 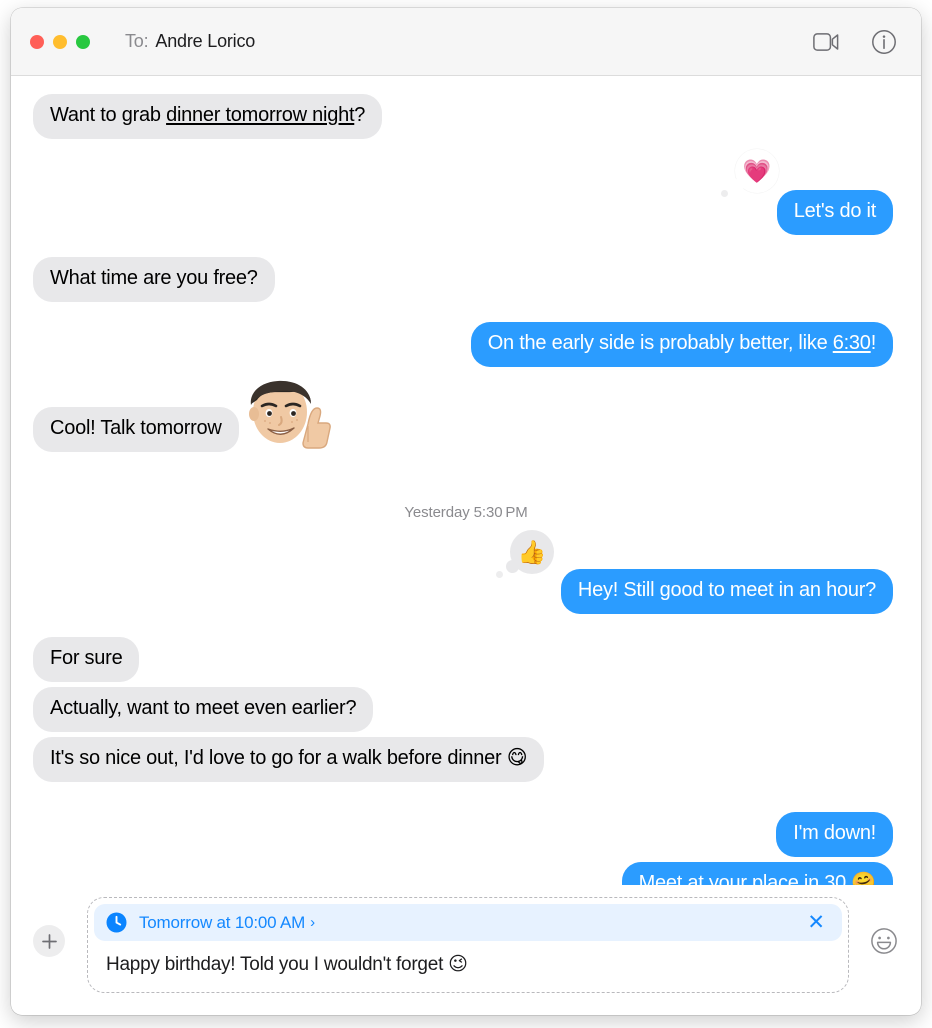 I want to click on message-text: Cool! Talk tomorrow, so click(x=136, y=428).